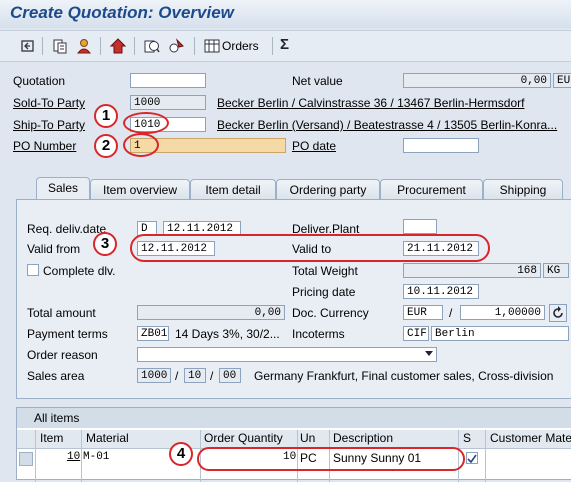  Describe the element at coordinates (441, 291) in the screenshot. I see `pricing-date-field: 10.11.2012` at that location.